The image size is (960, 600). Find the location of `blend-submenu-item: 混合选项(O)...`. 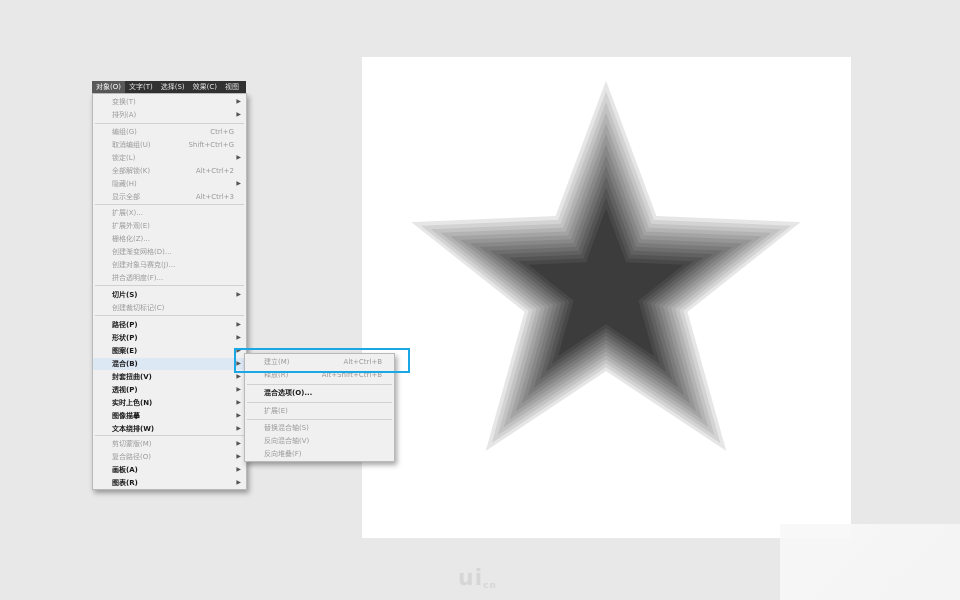

blend-submenu-item: 混合选项(O)... is located at coordinates (319, 393).